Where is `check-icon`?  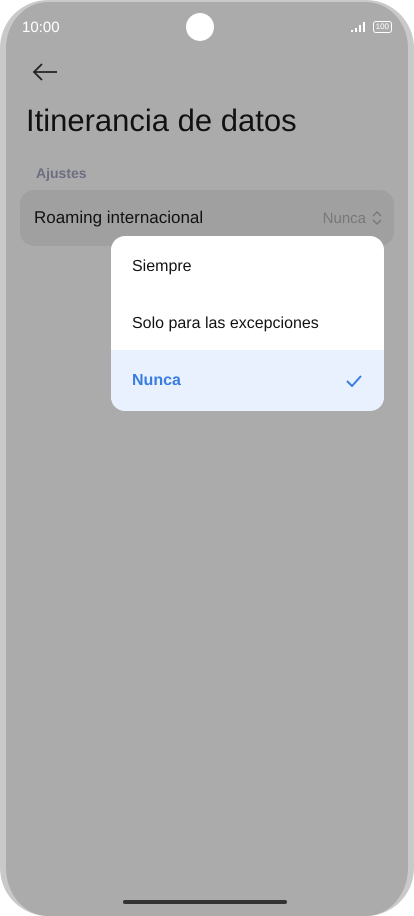
check-icon is located at coordinates (354, 380).